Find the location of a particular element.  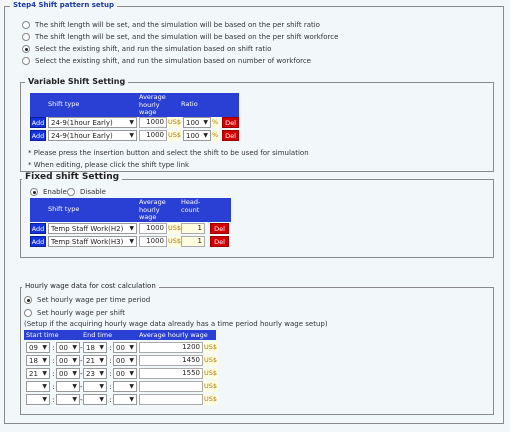

hourly-option-shift: Set hourly wage per shift is located at coordinates (74, 313).